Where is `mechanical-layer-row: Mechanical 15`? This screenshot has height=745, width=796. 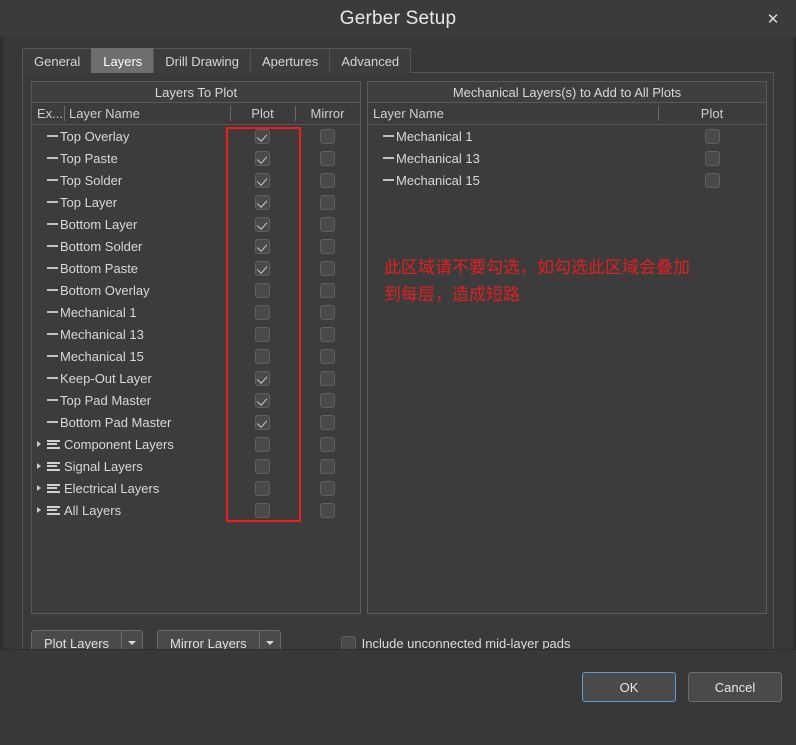 mechanical-layer-row: Mechanical 15 is located at coordinates (567, 180).